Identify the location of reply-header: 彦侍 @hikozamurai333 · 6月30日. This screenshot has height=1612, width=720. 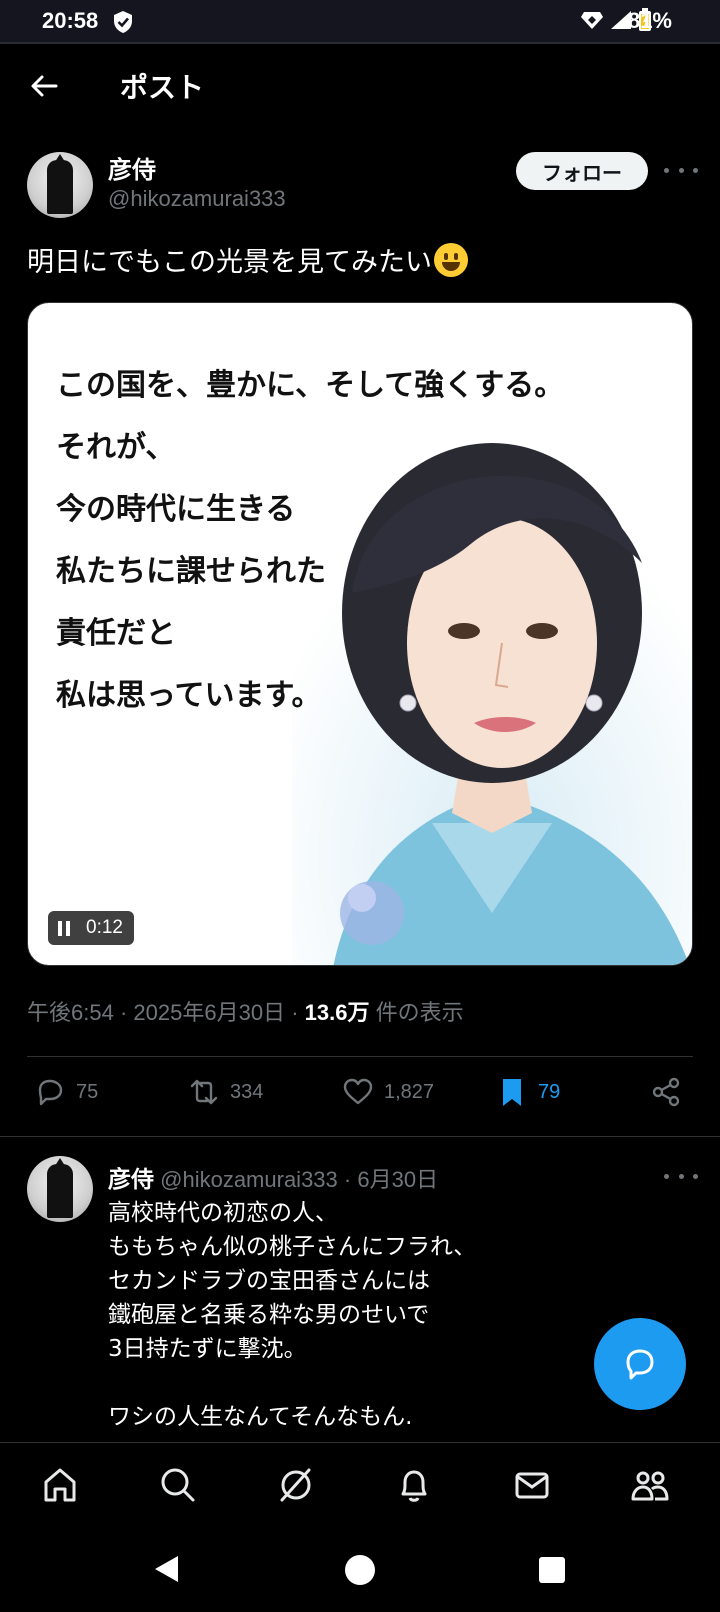
(273, 1180).